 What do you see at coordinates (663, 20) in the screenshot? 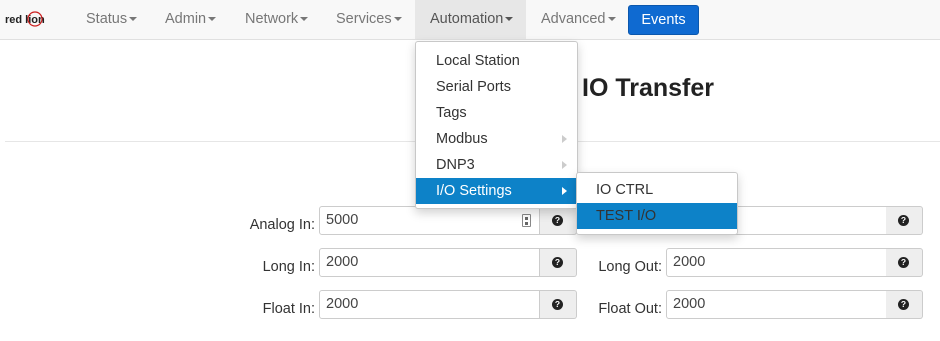
I see `events-button: Events` at bounding box center [663, 20].